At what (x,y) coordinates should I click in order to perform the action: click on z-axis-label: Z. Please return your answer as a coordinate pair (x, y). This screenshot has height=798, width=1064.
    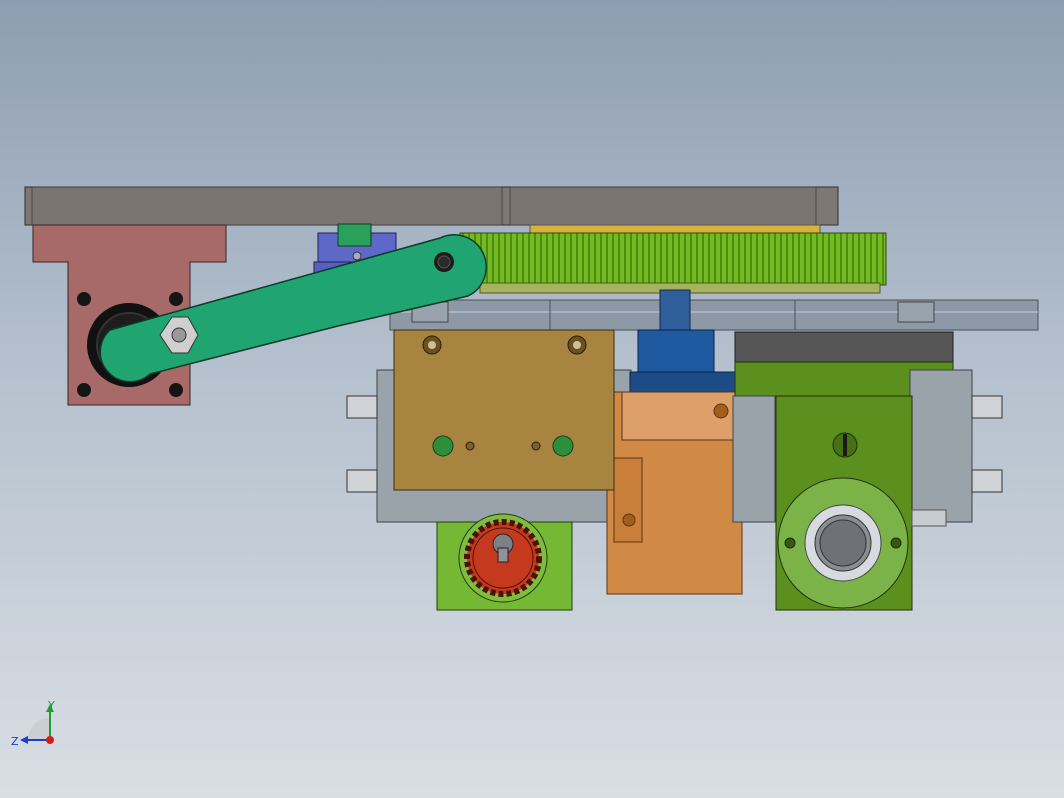
    Looking at the image, I should click on (15, 741).